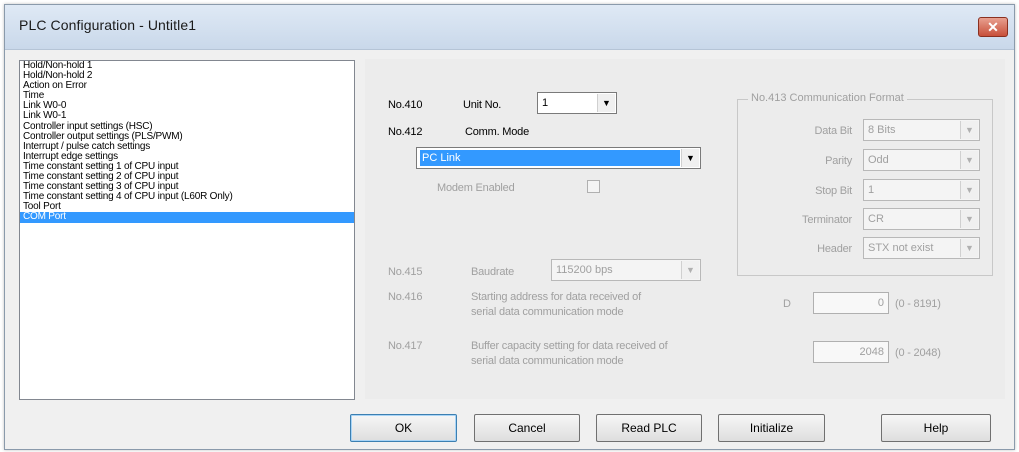  What do you see at coordinates (918, 304) in the screenshot?
I see `no416-range: (0 - 8191)` at bounding box center [918, 304].